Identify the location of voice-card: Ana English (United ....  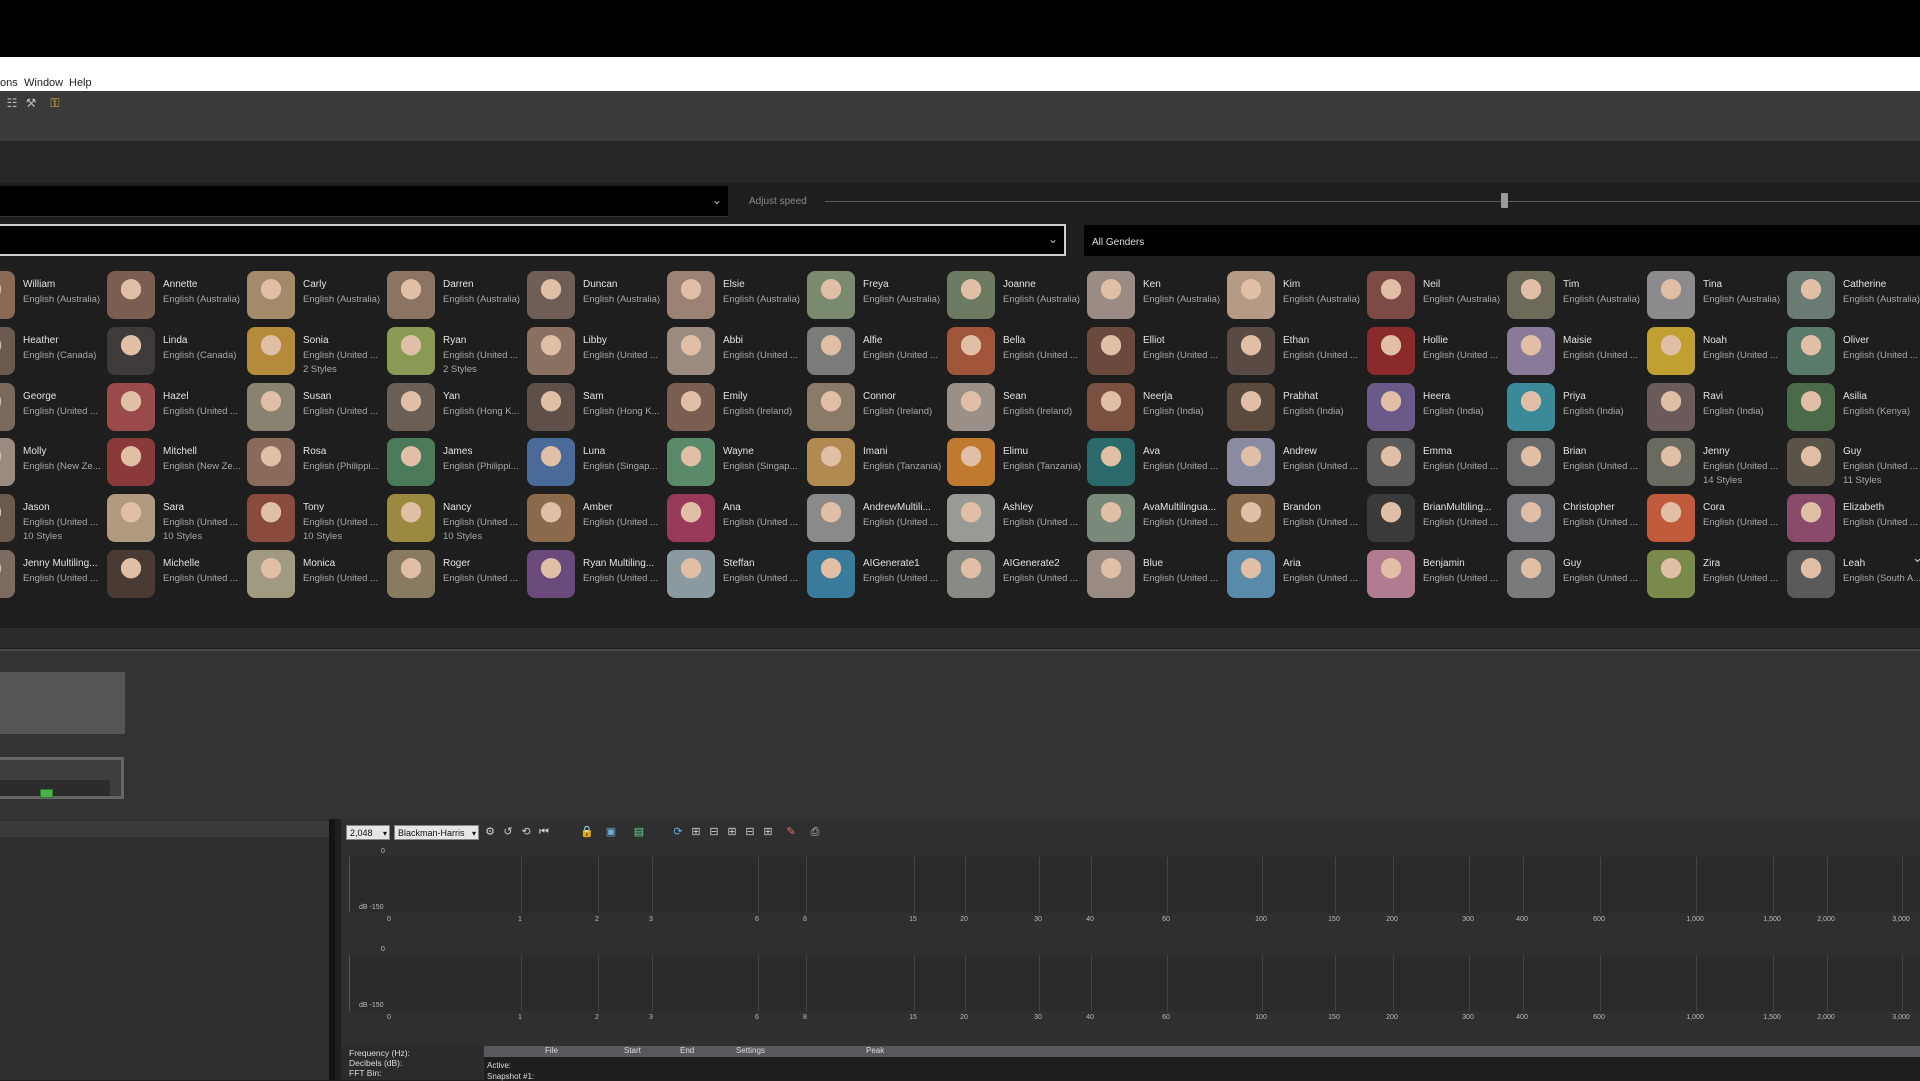
(736, 520).